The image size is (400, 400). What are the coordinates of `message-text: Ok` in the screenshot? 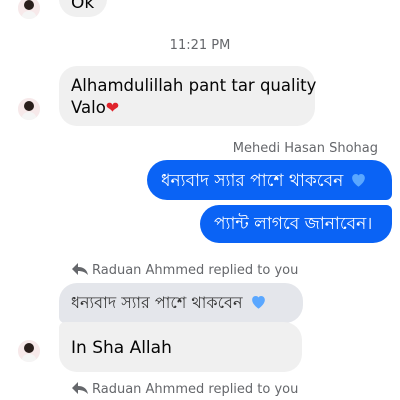 It's located at (83, 6).